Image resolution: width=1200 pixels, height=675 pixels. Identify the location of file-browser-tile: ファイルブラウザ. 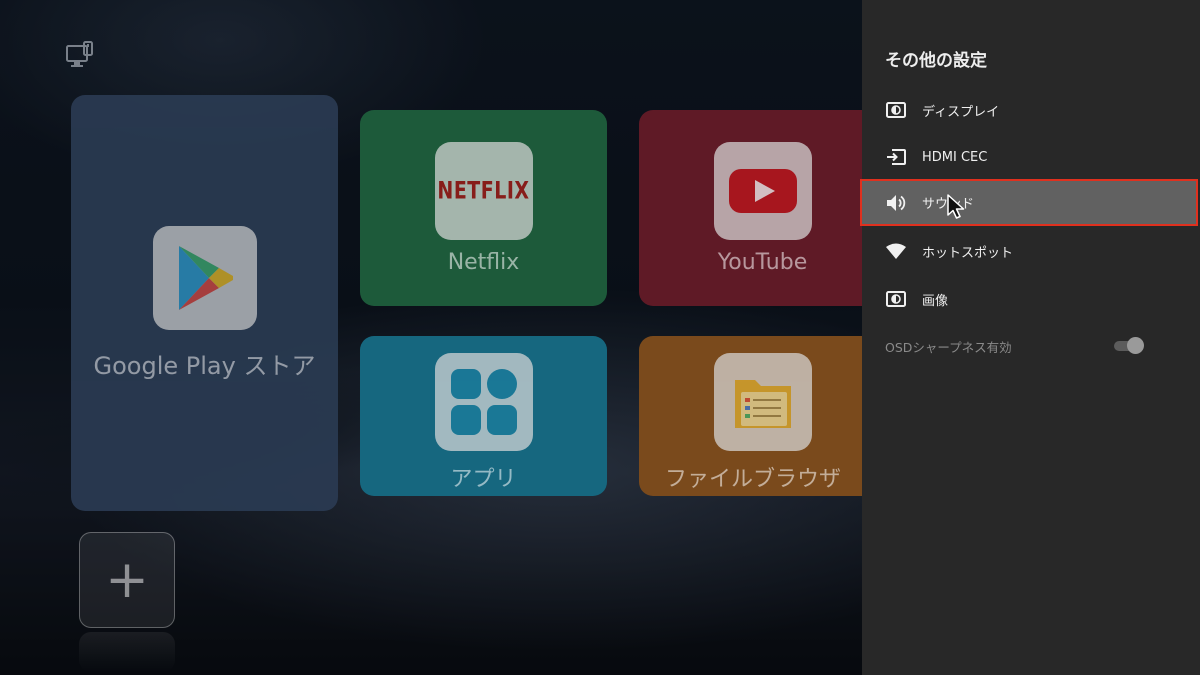
(762, 416).